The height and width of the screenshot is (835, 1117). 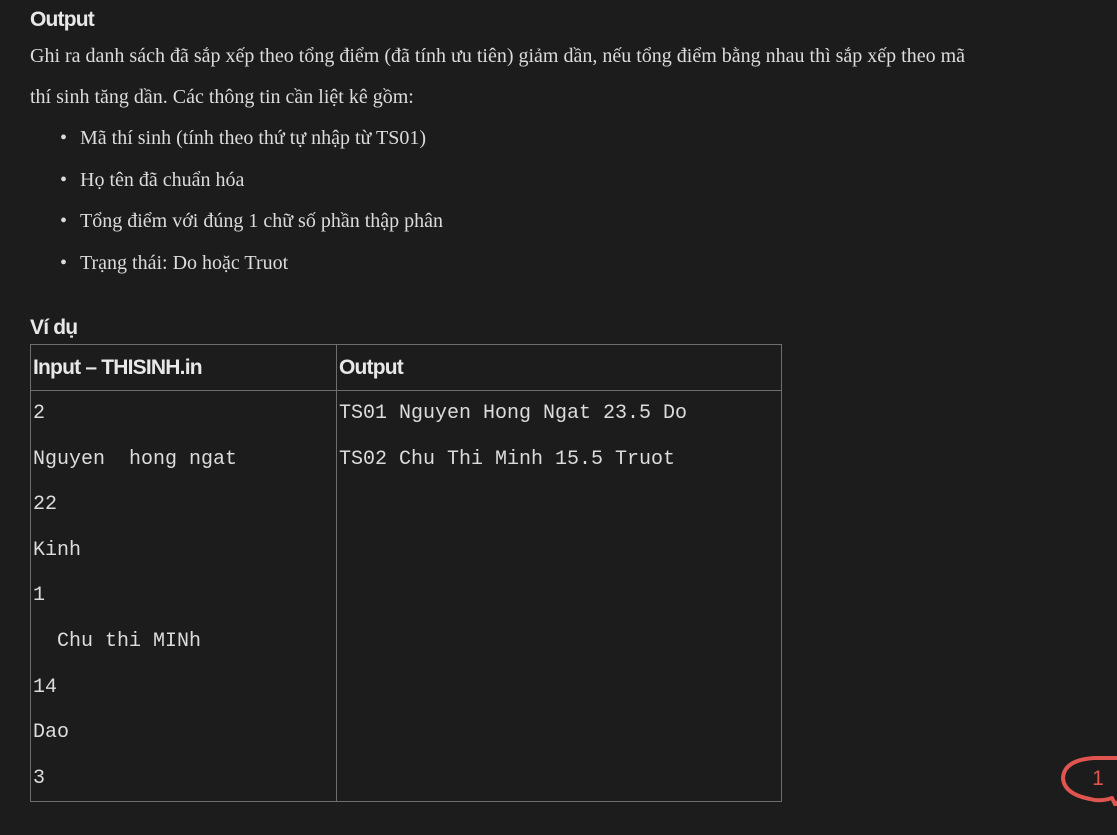 What do you see at coordinates (117, 641) in the screenshot?
I see `input-line: Chu thi MINh` at bounding box center [117, 641].